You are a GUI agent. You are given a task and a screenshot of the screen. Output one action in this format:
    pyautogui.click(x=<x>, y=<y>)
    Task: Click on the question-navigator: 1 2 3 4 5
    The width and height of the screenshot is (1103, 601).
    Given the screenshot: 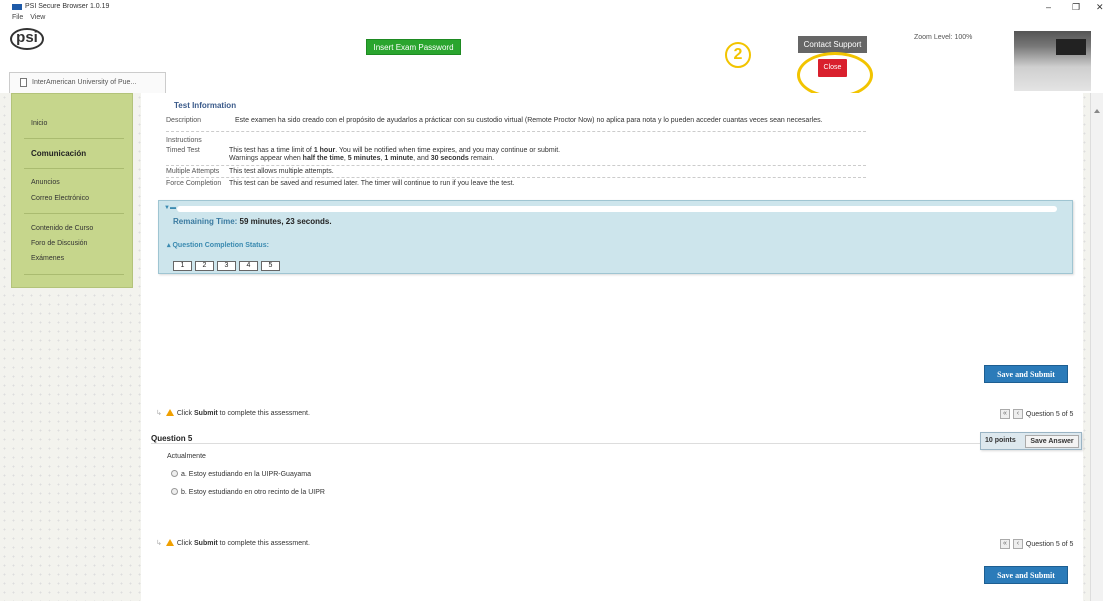 What is the action you would take?
    pyautogui.click(x=228, y=266)
    